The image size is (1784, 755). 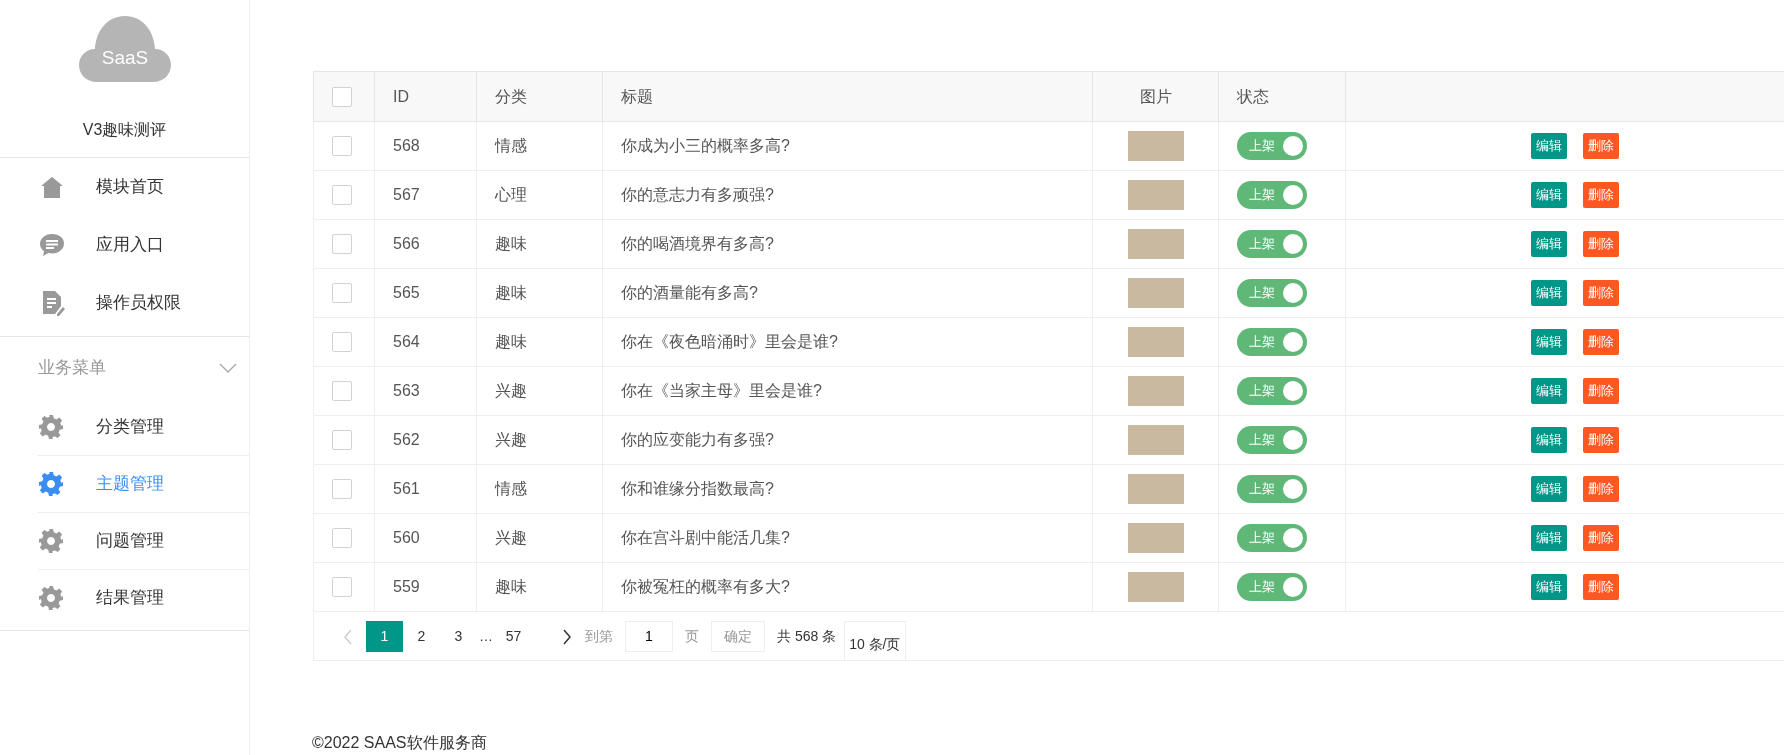 I want to click on sidebar-item: 模块首页, so click(x=124, y=187).